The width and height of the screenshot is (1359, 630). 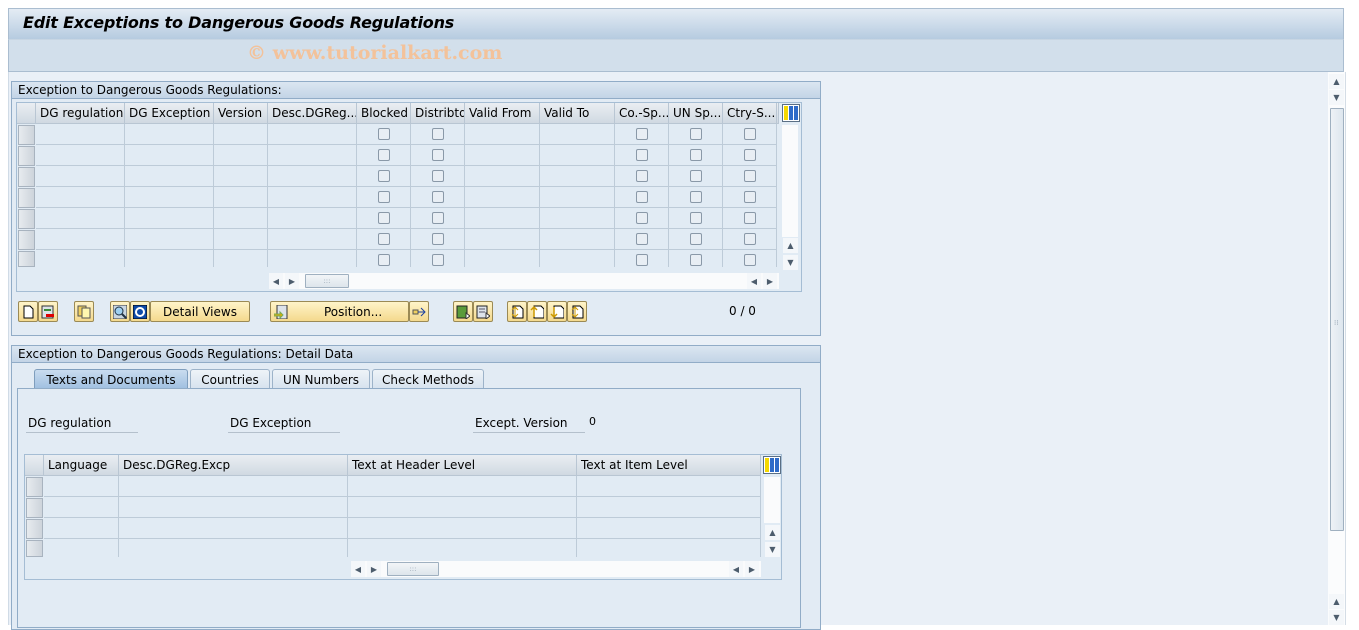 I want to click on column-header: Language, so click(x=81, y=465).